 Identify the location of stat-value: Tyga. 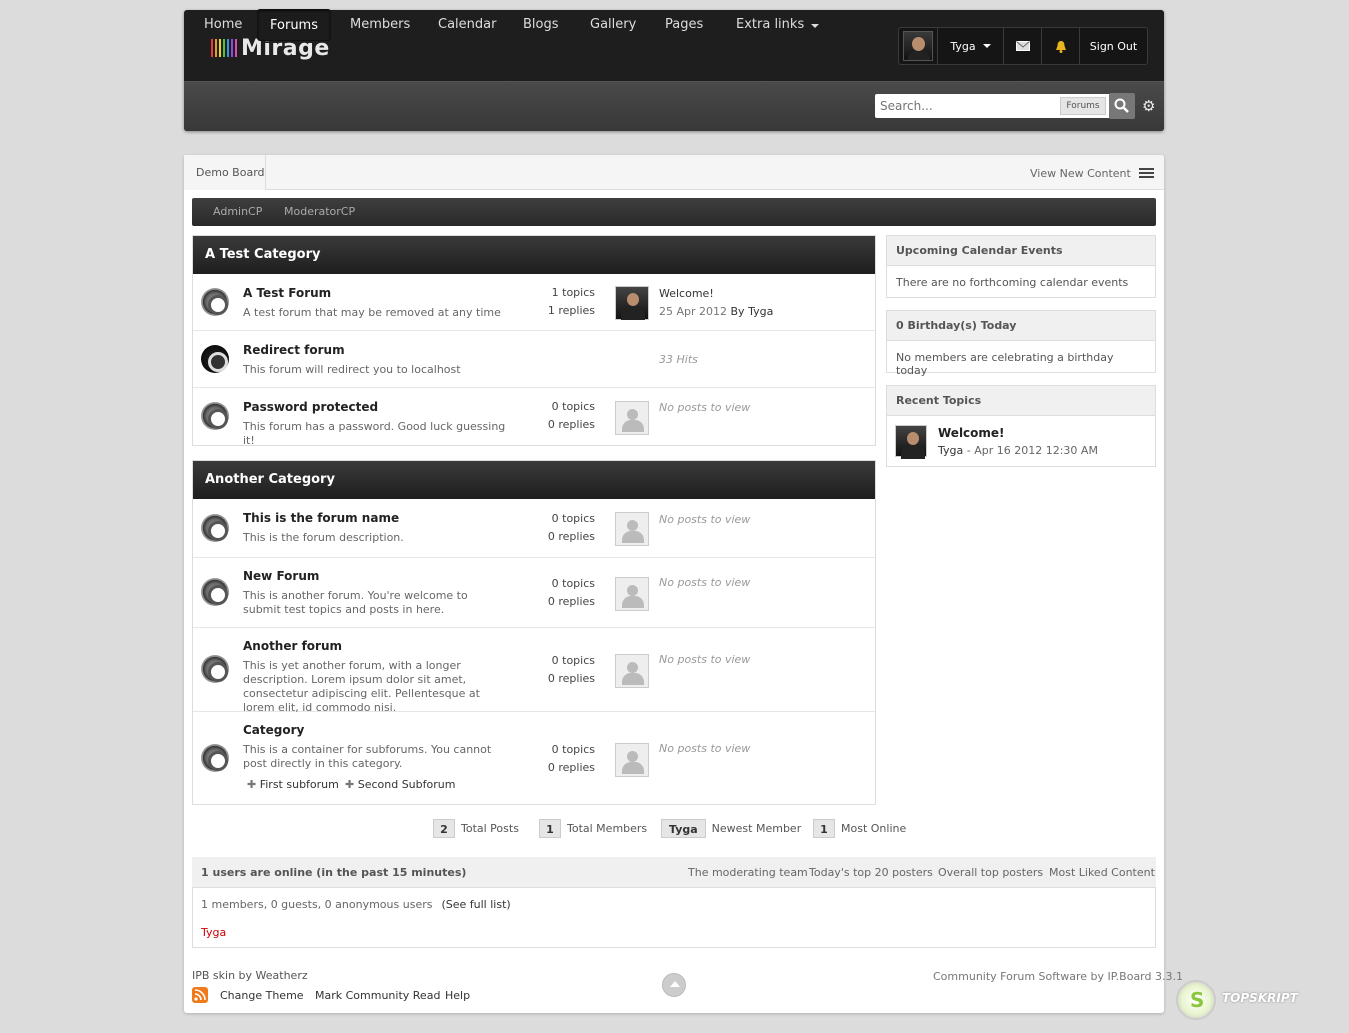
(683, 828).